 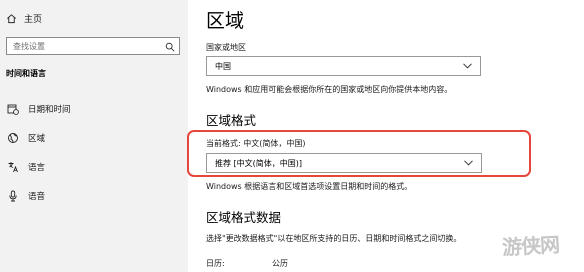 What do you see at coordinates (37, 197) in the screenshot?
I see `sidebar-item-label: 语音` at bounding box center [37, 197].